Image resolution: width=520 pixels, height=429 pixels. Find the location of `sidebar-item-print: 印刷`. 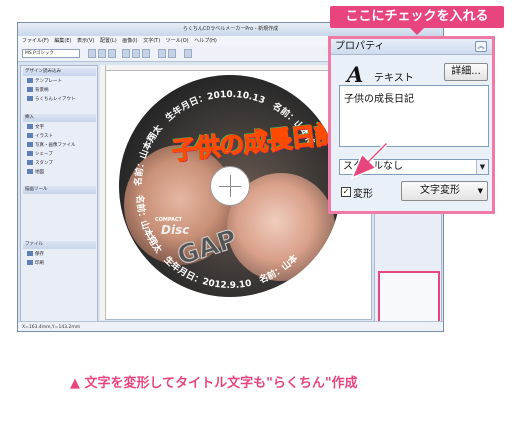

sidebar-item-print: 印刷 is located at coordinates (61, 264).